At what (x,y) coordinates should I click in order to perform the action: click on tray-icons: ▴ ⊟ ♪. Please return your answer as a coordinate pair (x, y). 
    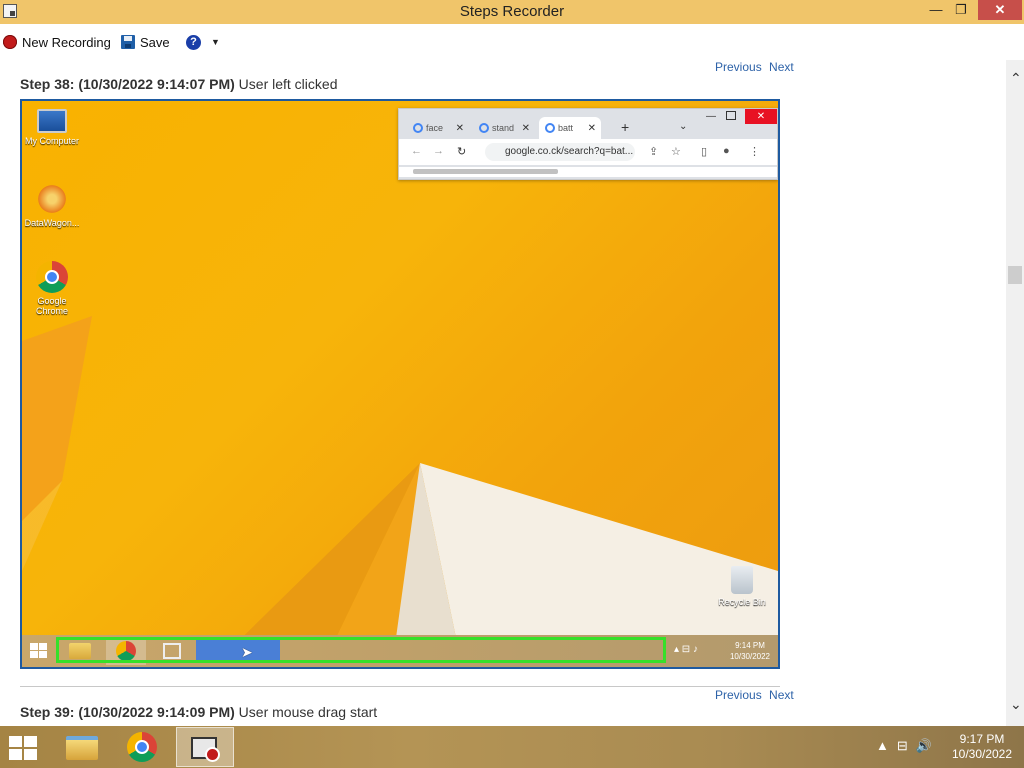
    Looking at the image, I should click on (686, 649).